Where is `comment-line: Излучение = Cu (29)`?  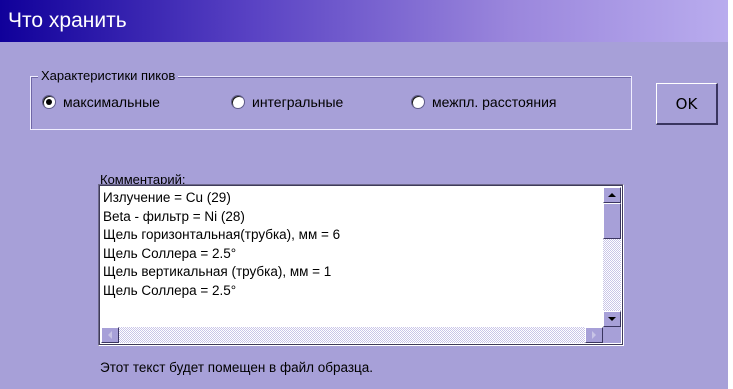 comment-line: Излучение = Cu (29) is located at coordinates (167, 197).